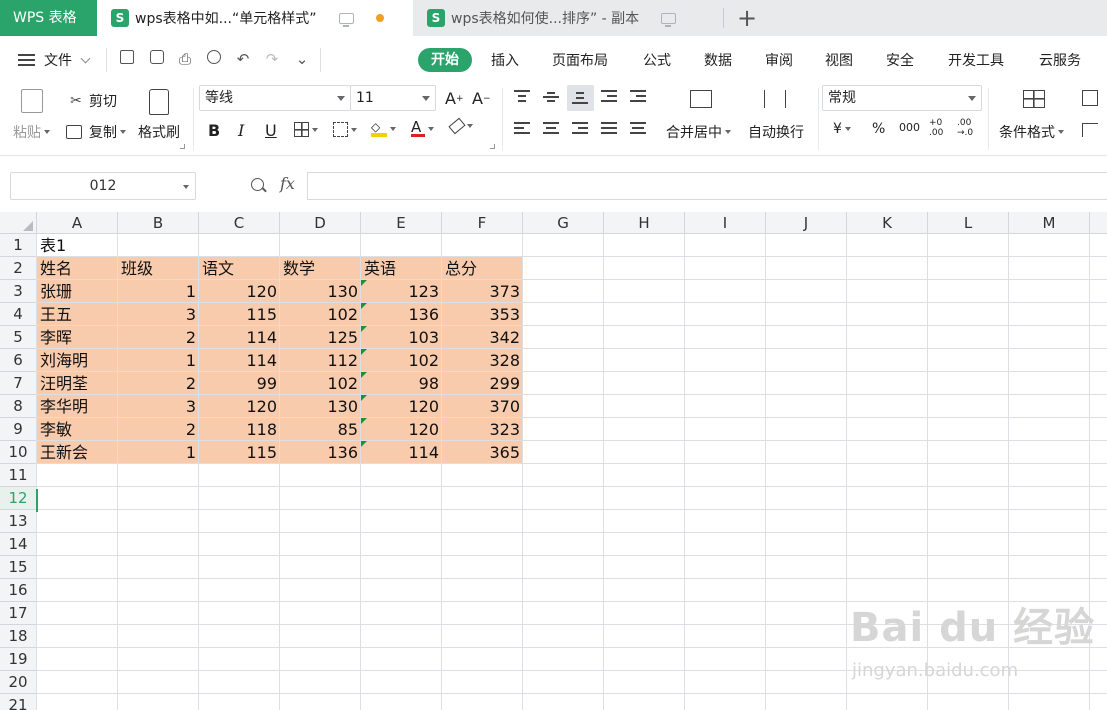 The height and width of the screenshot is (710, 1107). Describe the element at coordinates (698, 132) in the screenshot. I see `merge-center-button: 合并居中` at that location.